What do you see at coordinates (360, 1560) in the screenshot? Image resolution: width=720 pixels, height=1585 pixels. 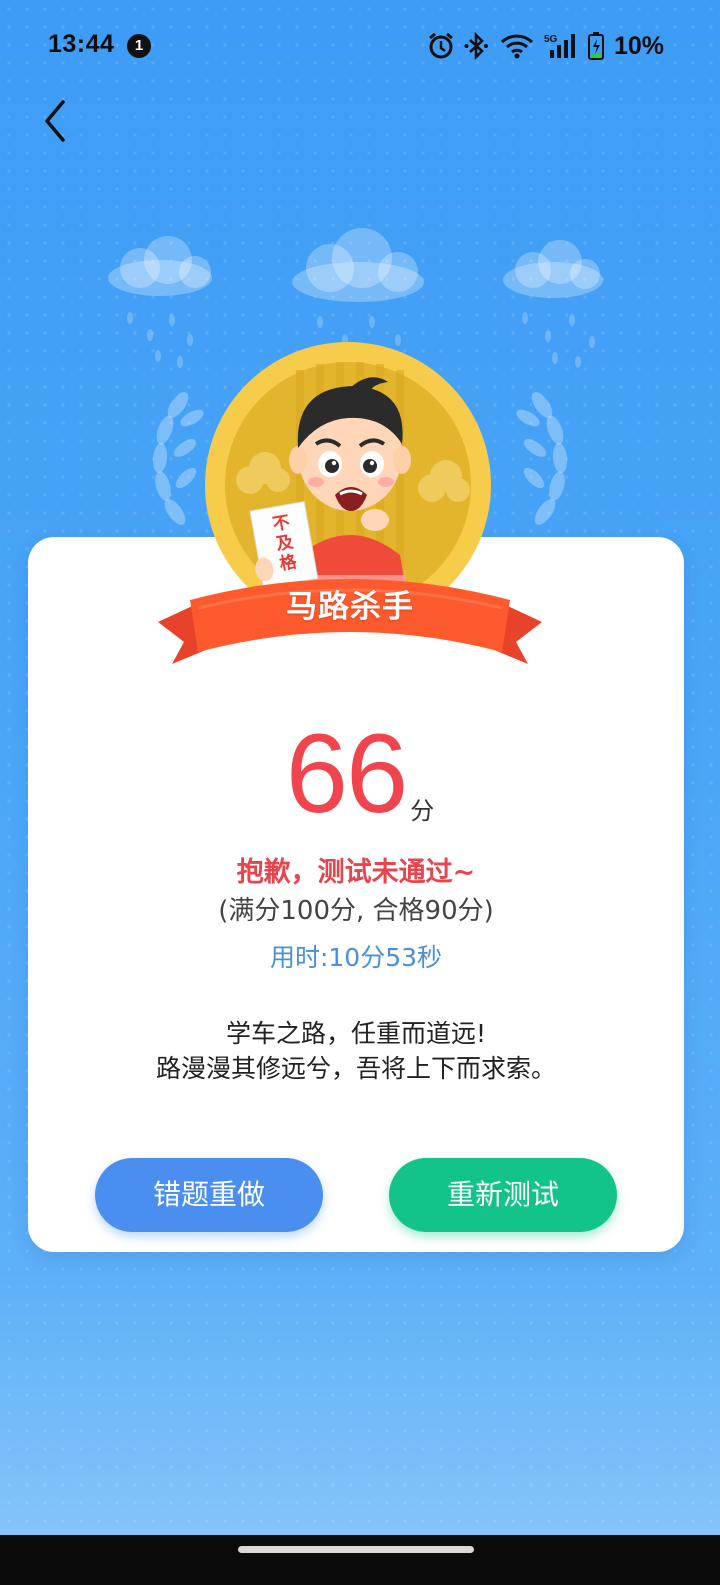 I see `system-nav-bar` at bounding box center [360, 1560].